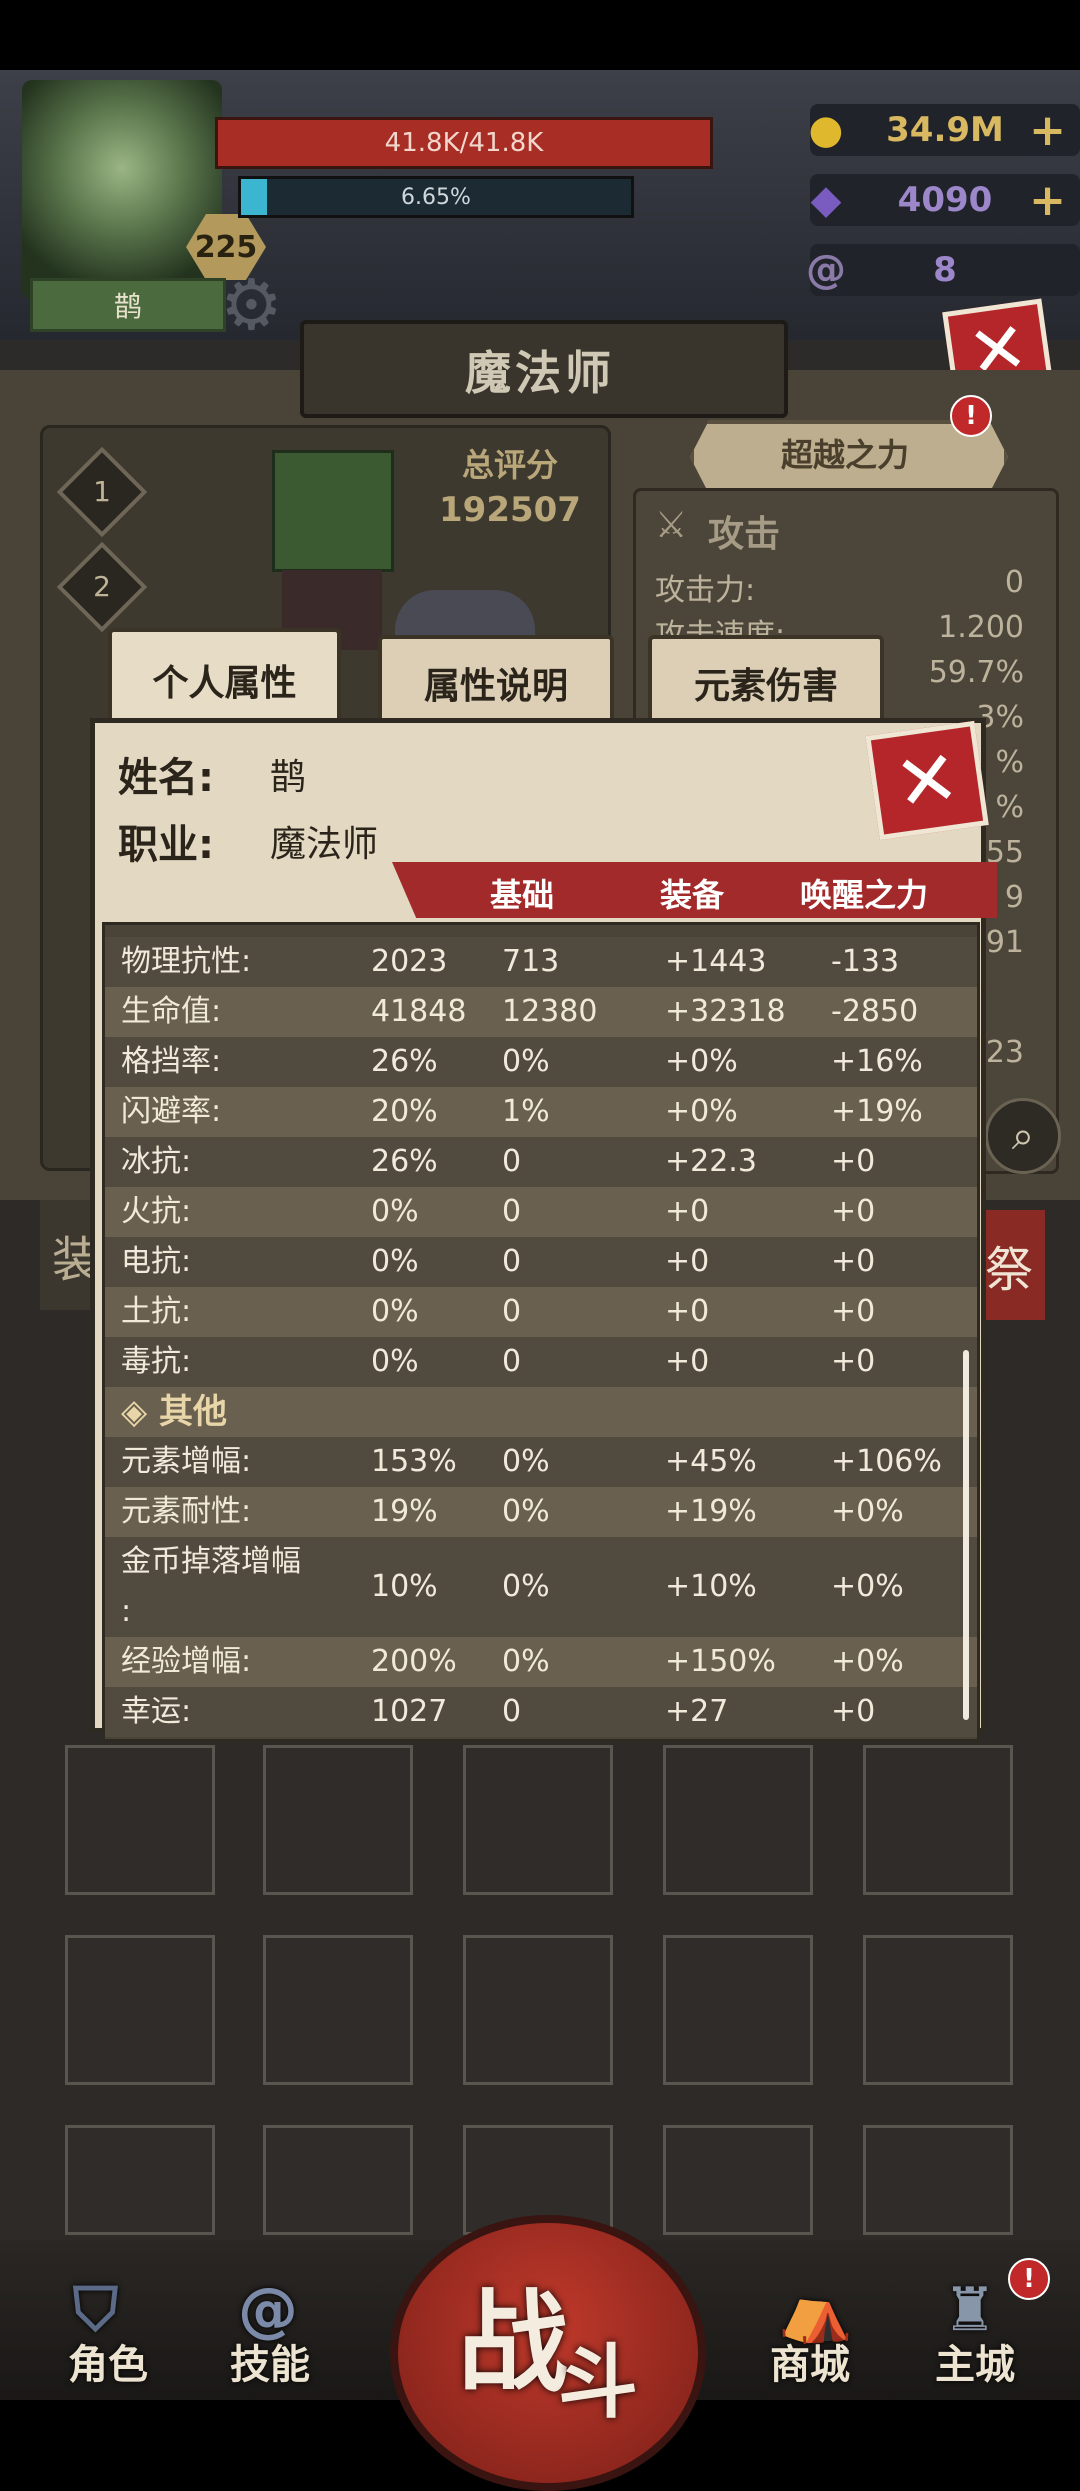  What do you see at coordinates (251, 305) in the screenshot?
I see `settings-gear-icon: ⚙` at bounding box center [251, 305].